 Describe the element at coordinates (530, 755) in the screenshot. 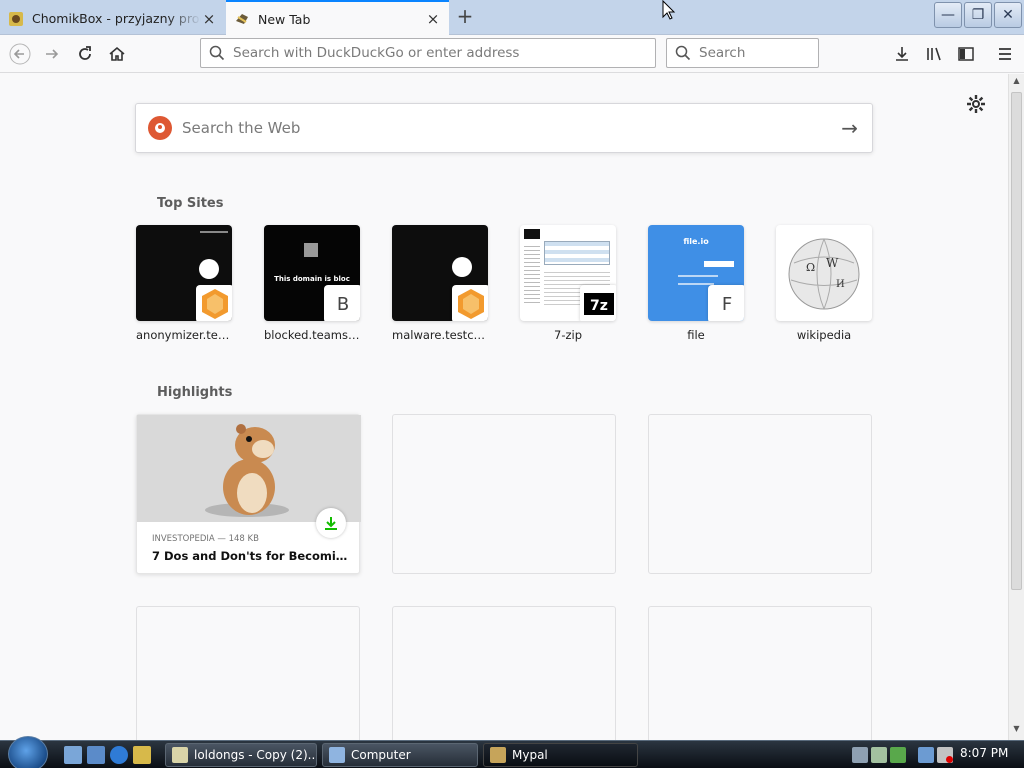

I see `task-label: Mypal` at that location.